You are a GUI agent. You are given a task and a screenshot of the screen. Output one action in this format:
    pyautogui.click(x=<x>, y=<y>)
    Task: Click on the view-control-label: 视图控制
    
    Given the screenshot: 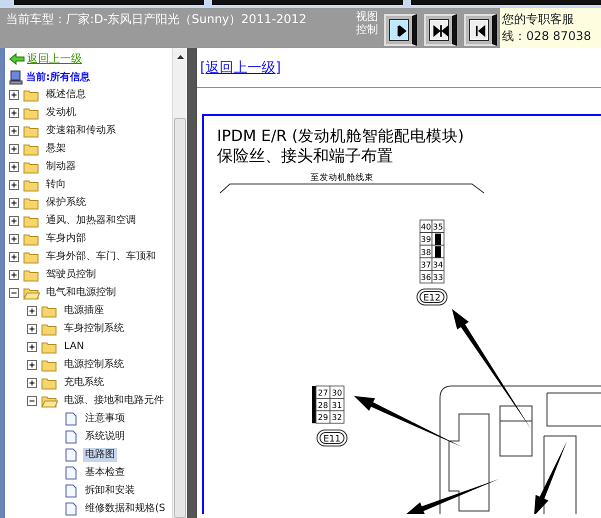 What is the action you would take?
    pyautogui.click(x=367, y=23)
    